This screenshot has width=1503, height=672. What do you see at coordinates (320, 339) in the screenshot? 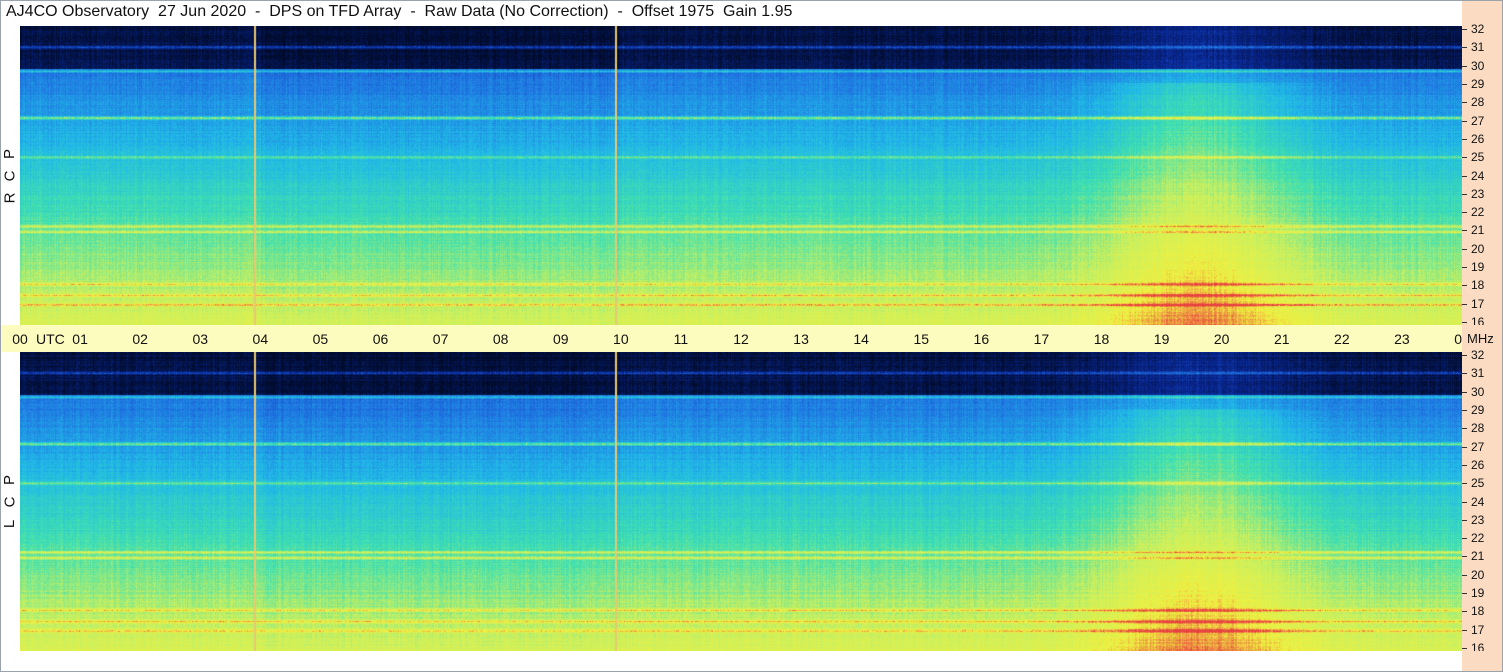
I see `time-tick-label: 05` at bounding box center [320, 339].